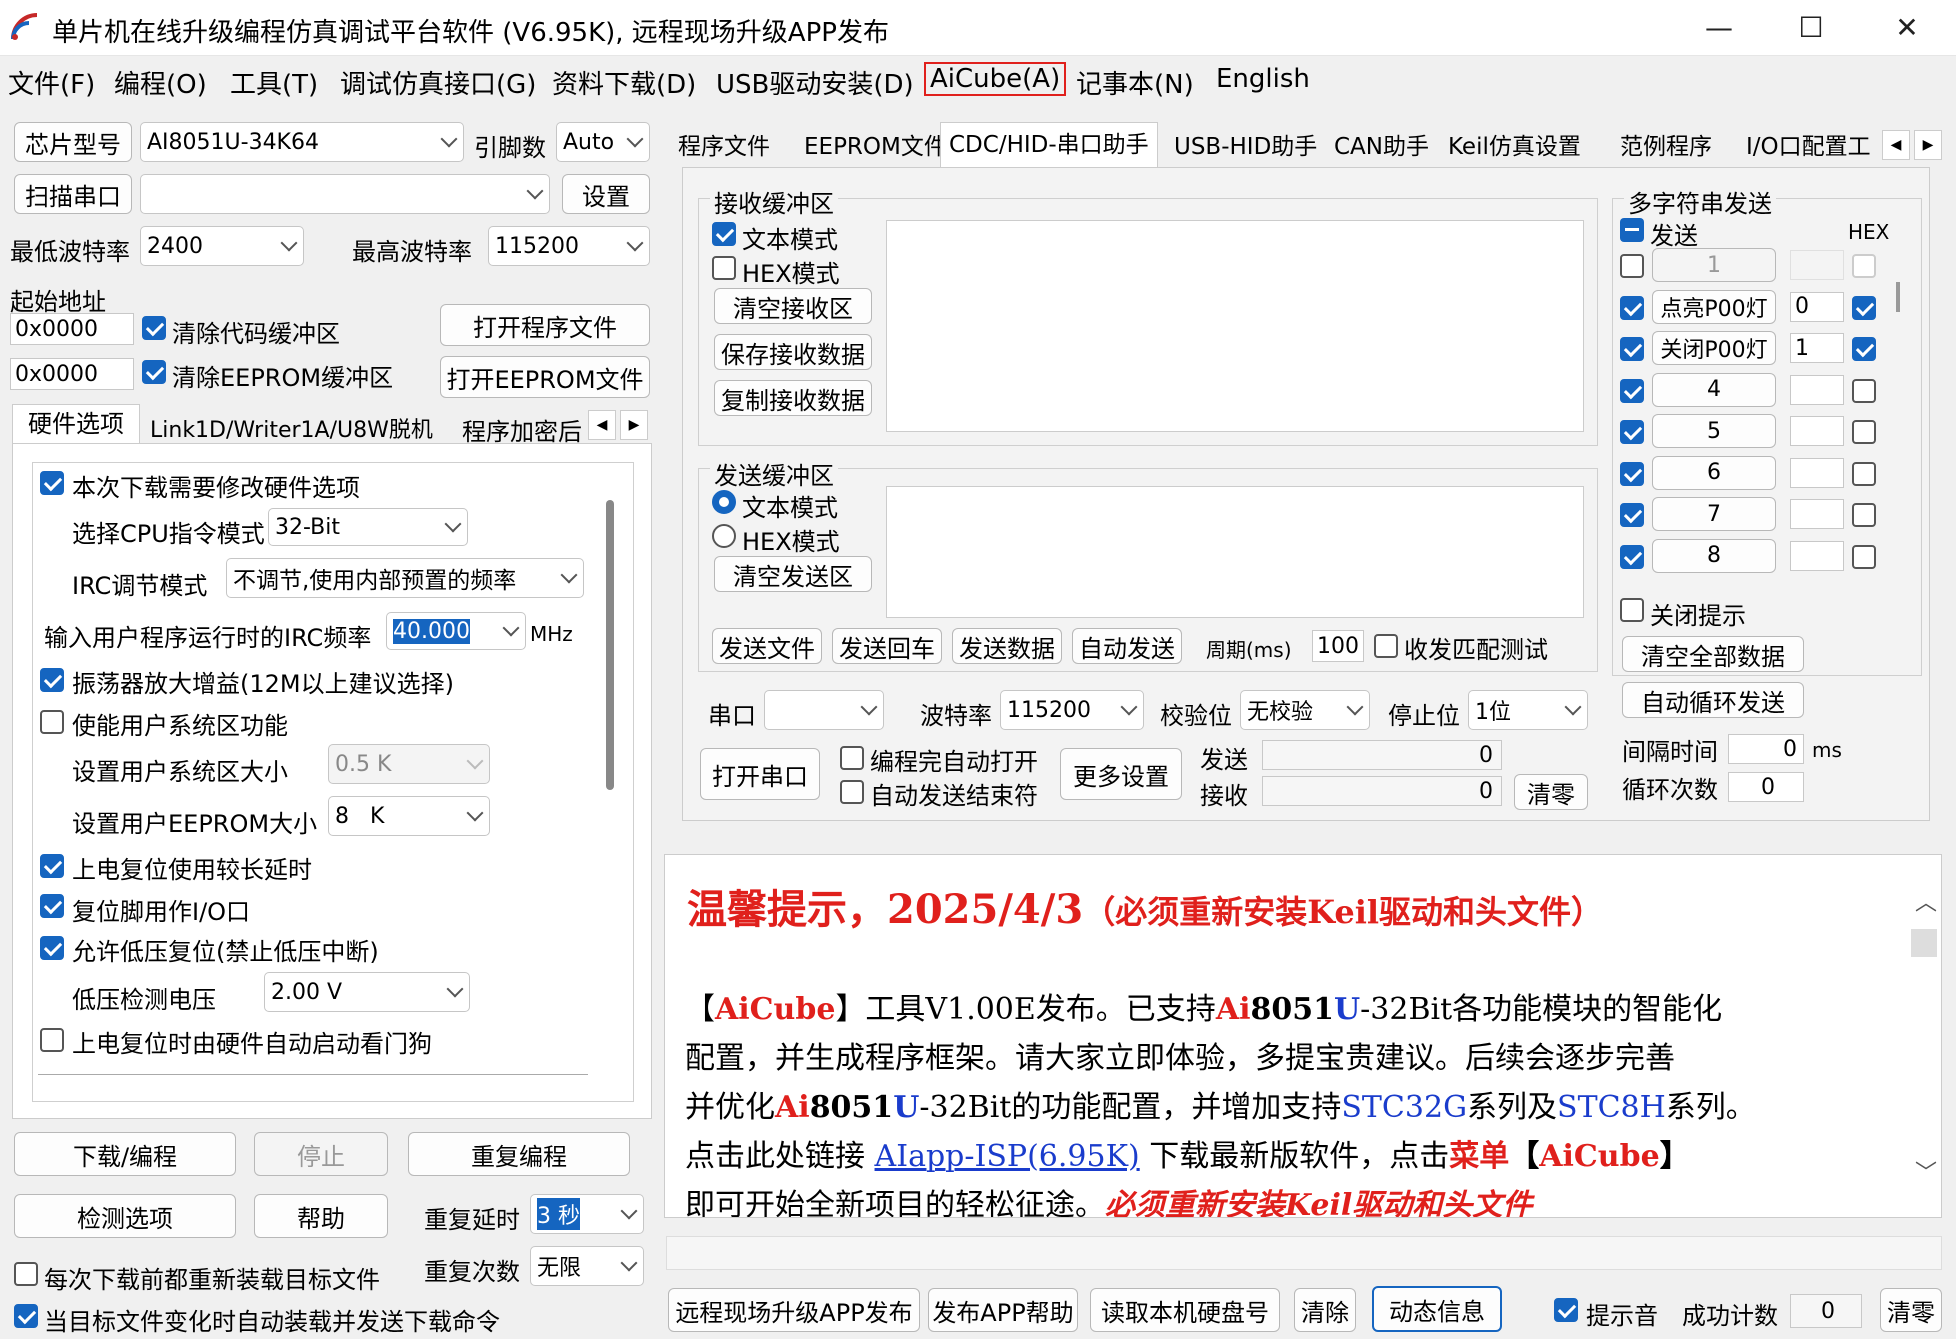 The image size is (1956, 1339). What do you see at coordinates (1003, 1310) in the screenshot?
I see `app-help-button: 发布APP帮助` at bounding box center [1003, 1310].